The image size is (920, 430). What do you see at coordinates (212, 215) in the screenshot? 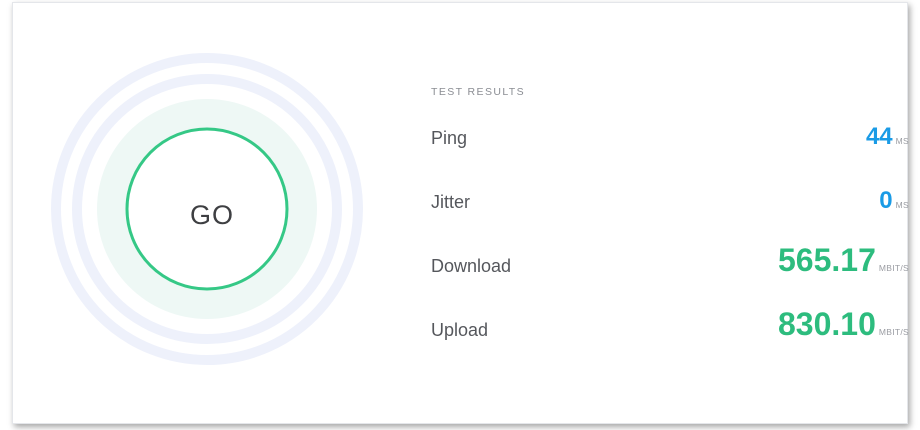
I see `go-button: GO` at bounding box center [212, 215].